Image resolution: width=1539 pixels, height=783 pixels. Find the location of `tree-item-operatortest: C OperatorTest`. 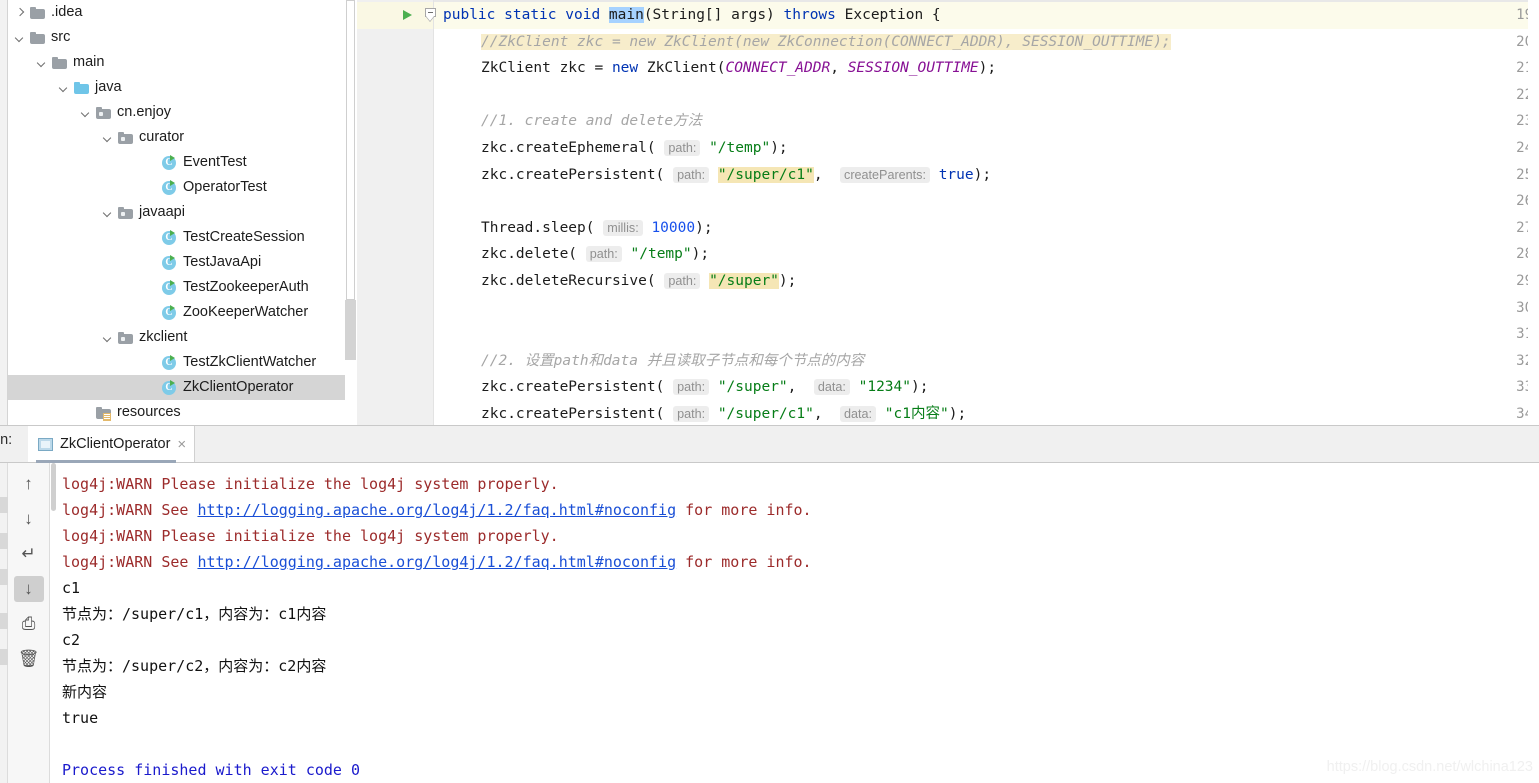

tree-item-operatortest: C OperatorTest is located at coordinates (176, 187).